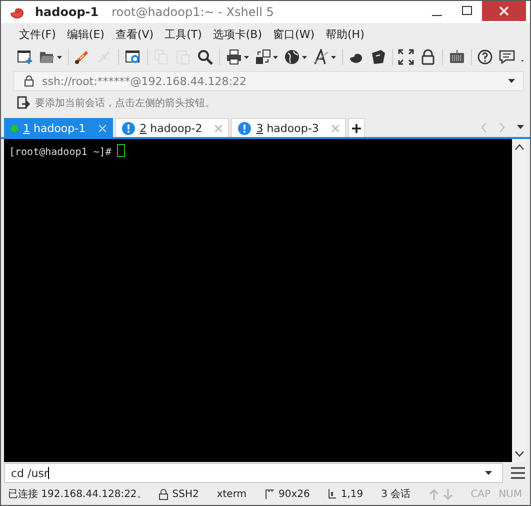 The image size is (531, 506). I want to click on menu-item: 文件(F), so click(37, 34).